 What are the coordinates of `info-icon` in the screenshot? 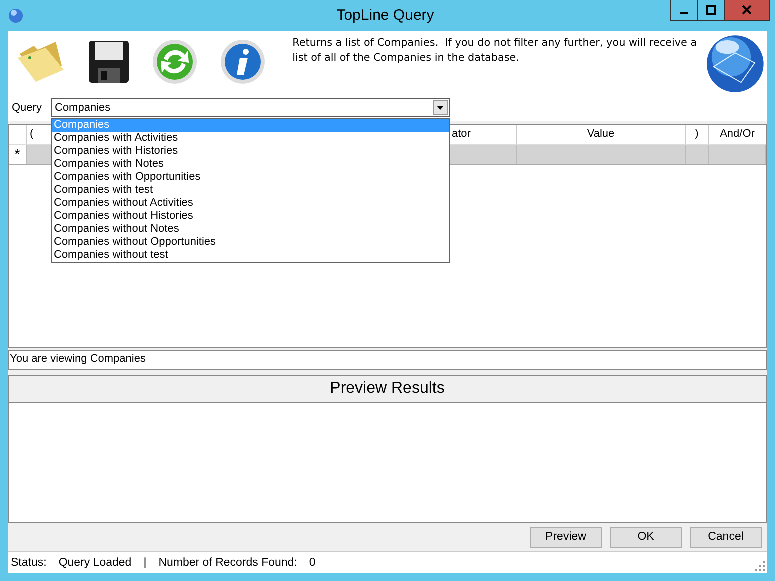 It's located at (243, 62).